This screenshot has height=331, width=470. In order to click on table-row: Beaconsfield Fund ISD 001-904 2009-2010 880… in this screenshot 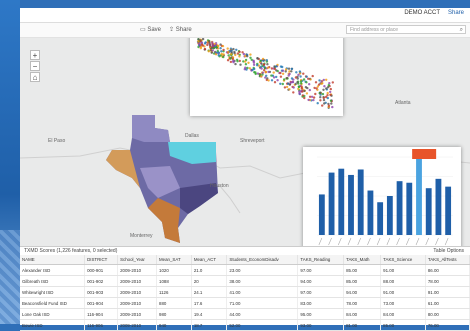, I will do `click(245, 303)`.